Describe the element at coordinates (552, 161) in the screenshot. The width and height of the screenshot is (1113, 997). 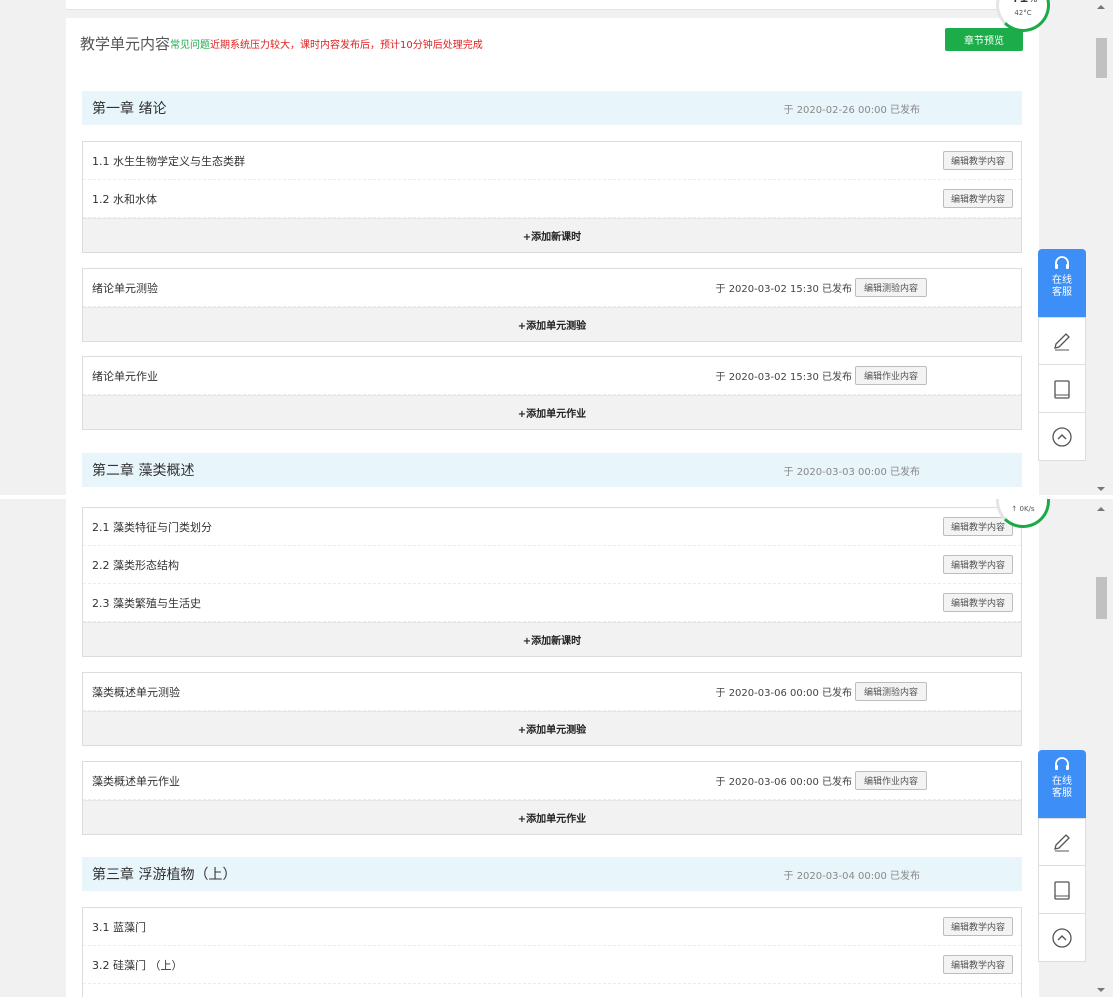
I see `lesson-row: 1.1 水生生物学定义与生态类群 编辑教学内容` at that location.